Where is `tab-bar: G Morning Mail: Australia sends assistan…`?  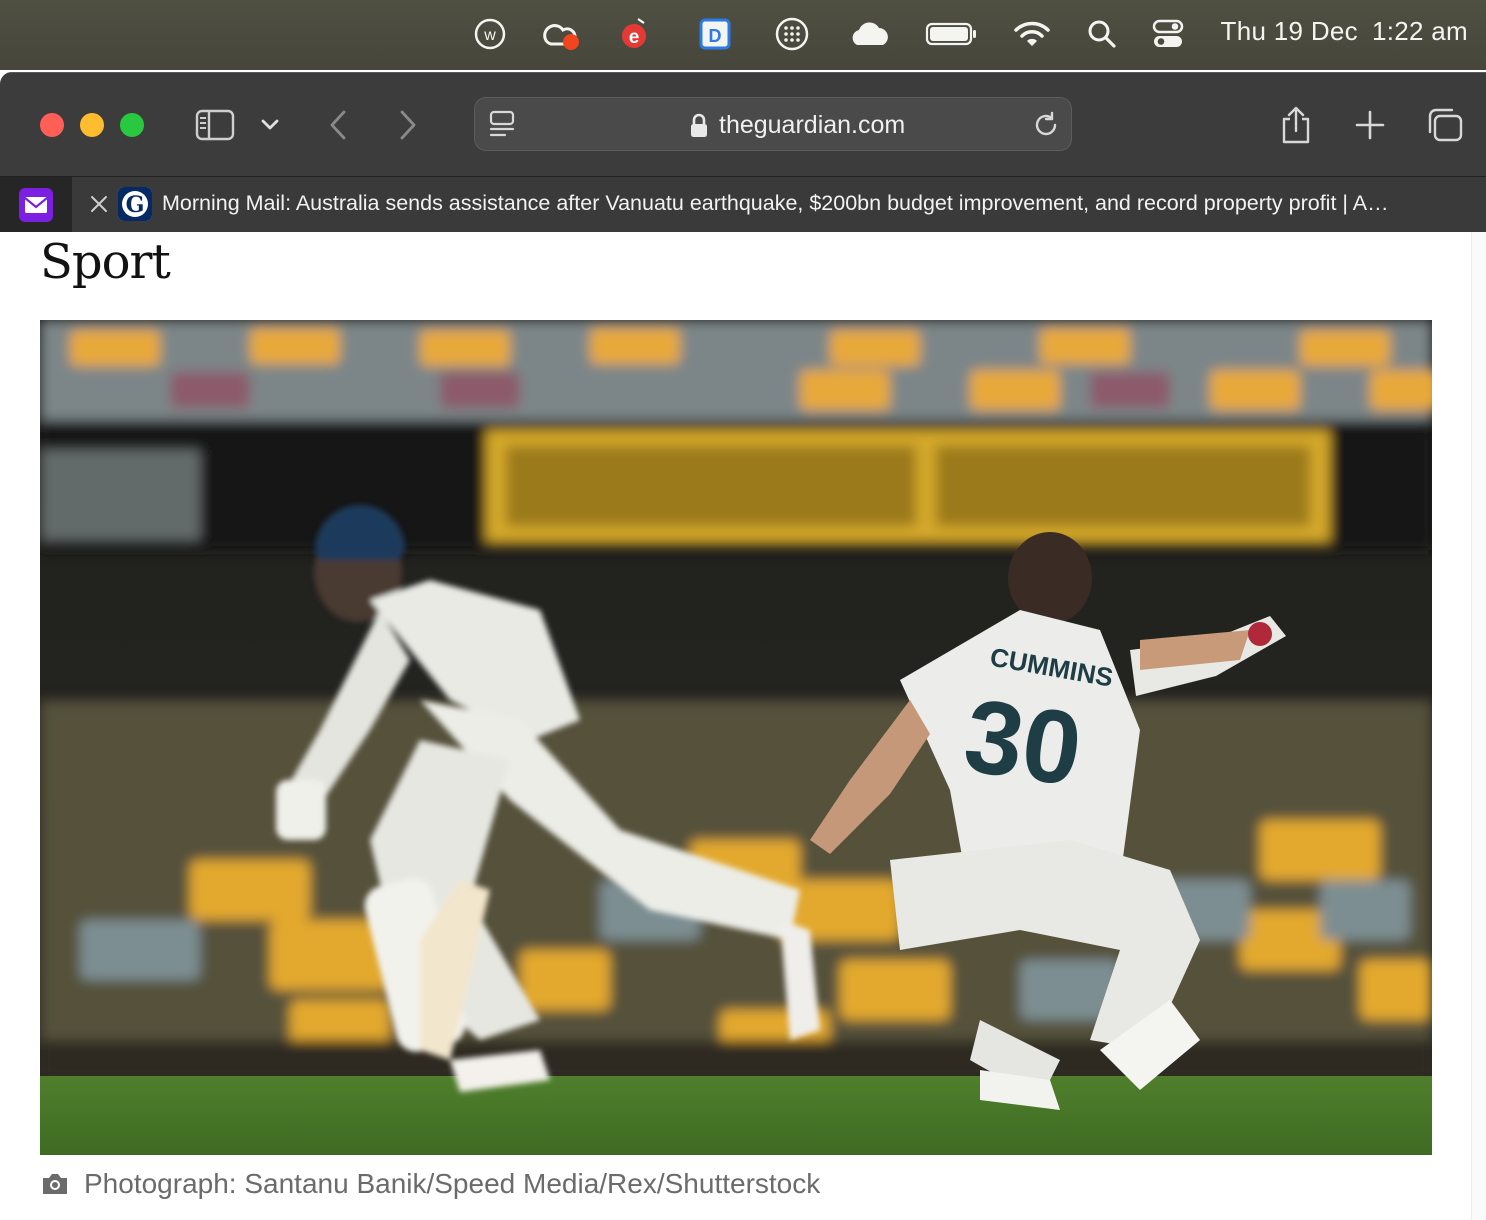
tab-bar: G Morning Mail: Australia sends assistan… is located at coordinates (743, 205).